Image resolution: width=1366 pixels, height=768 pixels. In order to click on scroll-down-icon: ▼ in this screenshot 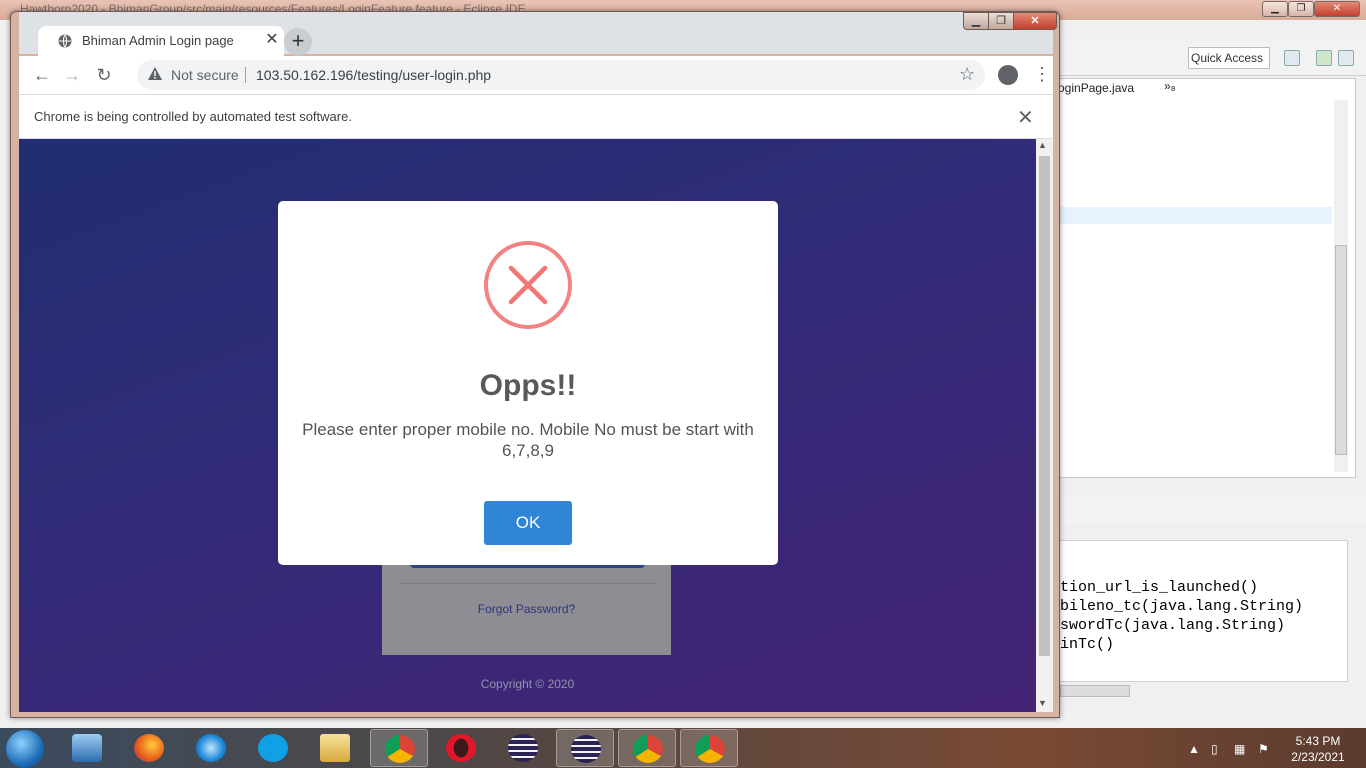, I will do `click(1042, 703)`.